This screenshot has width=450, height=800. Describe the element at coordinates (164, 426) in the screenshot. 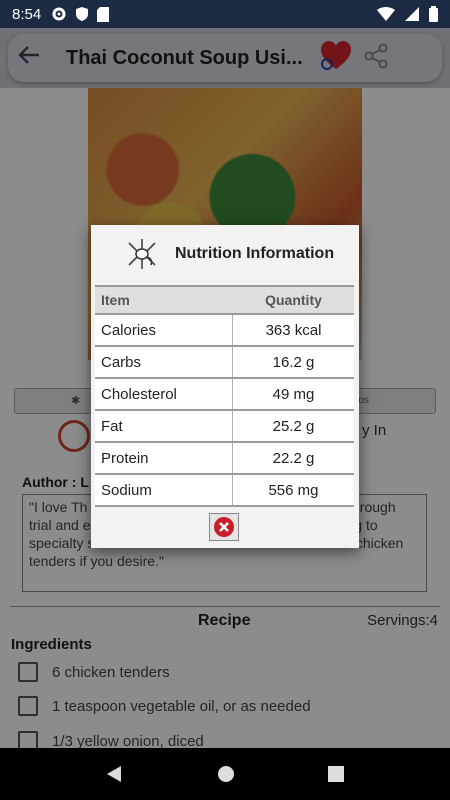

I see `nutrient-name: Fat` at that location.